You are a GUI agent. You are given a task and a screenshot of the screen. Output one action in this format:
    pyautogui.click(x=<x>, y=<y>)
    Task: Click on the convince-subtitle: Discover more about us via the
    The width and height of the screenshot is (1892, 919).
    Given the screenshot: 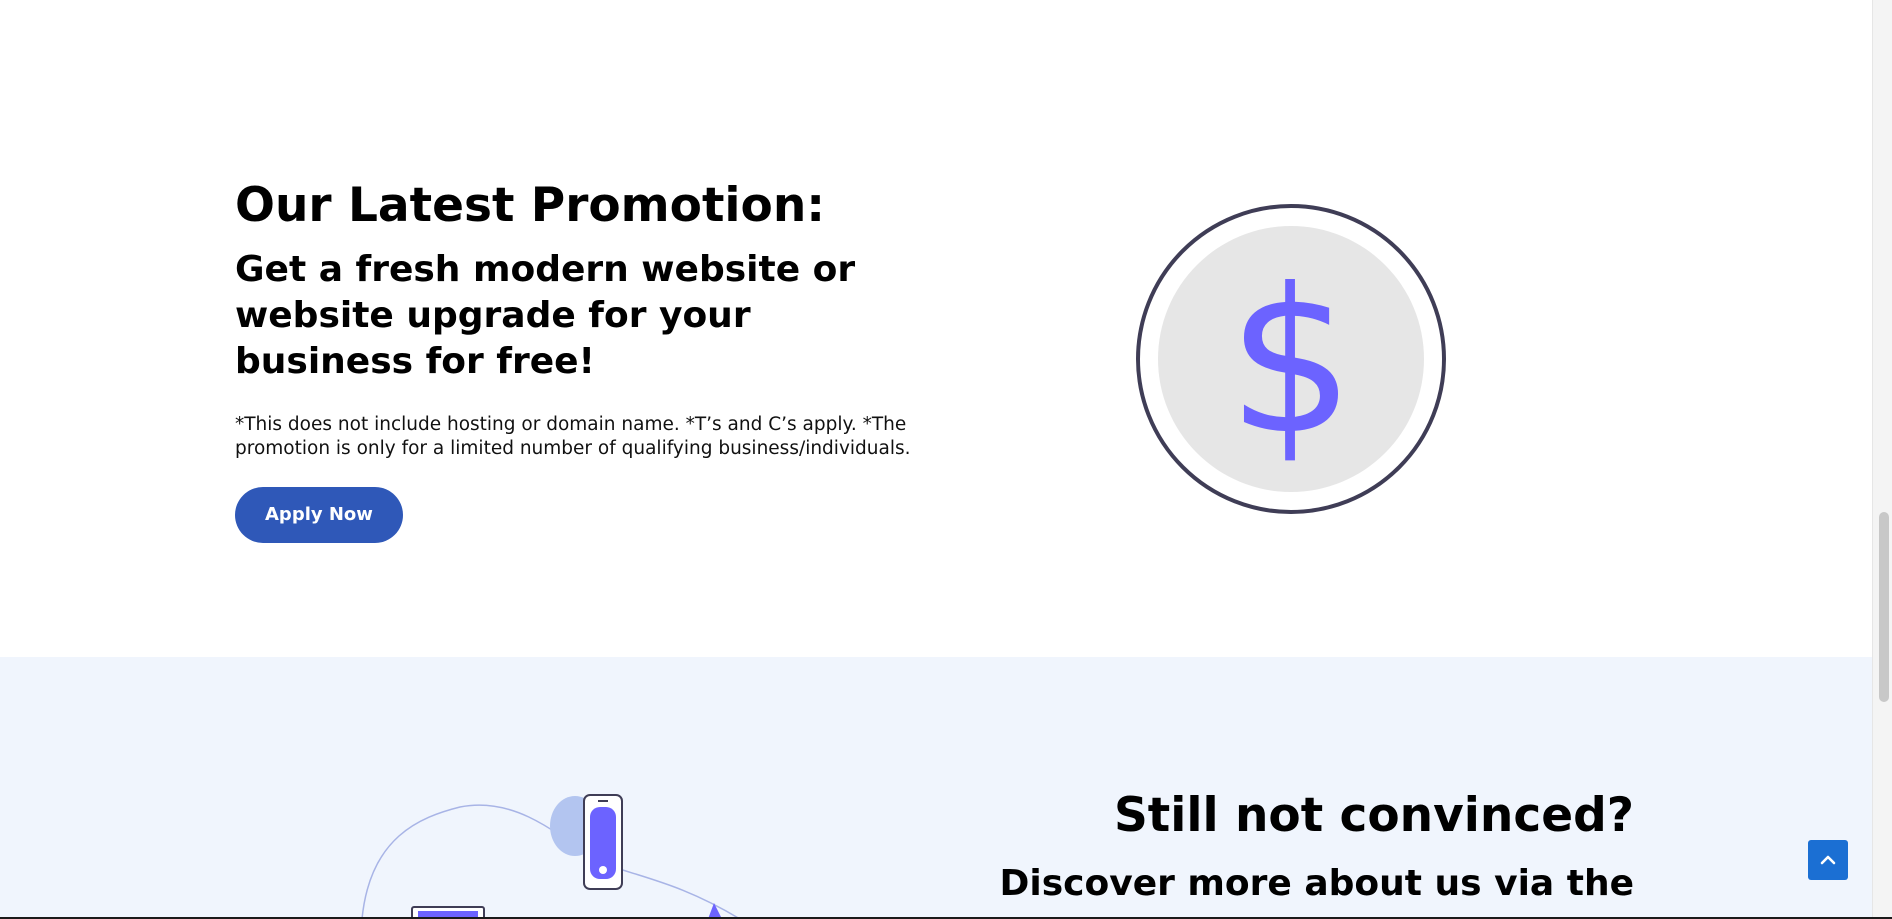 What is the action you would take?
    pyautogui.click(x=1316, y=883)
    